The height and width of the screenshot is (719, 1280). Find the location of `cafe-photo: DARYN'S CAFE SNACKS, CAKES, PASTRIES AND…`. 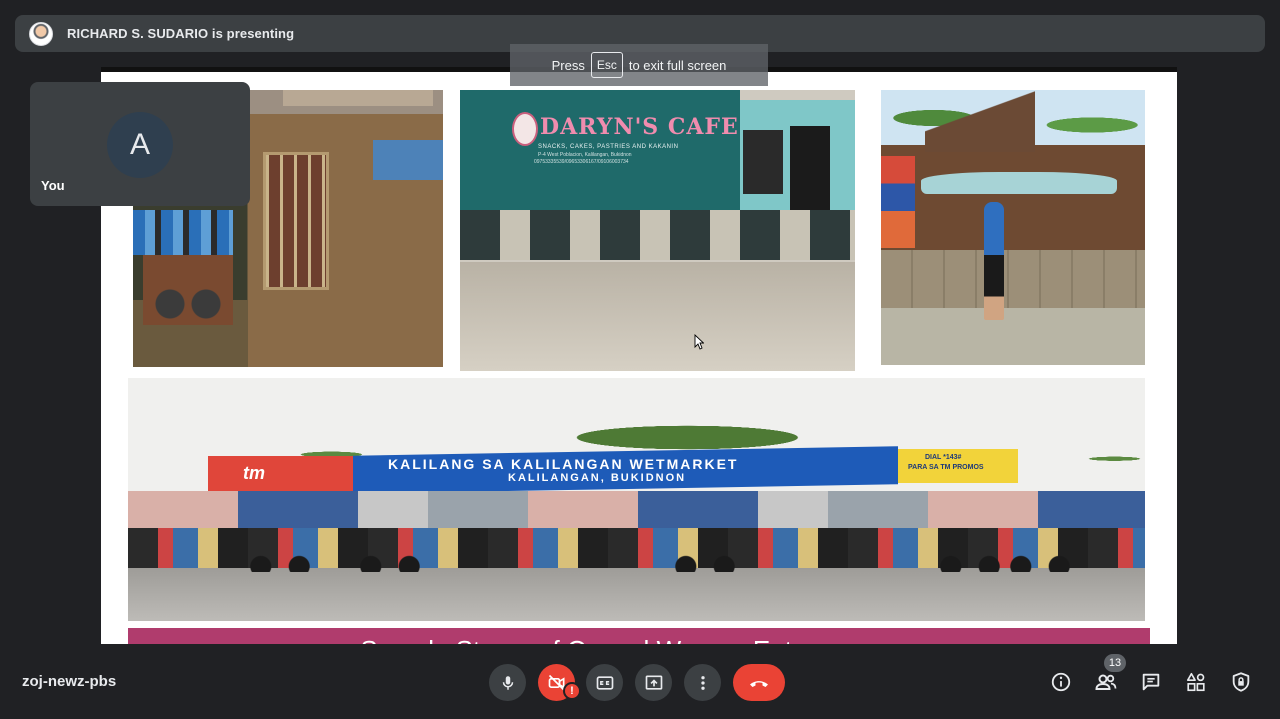

cafe-photo: DARYN'S CAFE SNACKS, CAKES, PASTRIES AND… is located at coordinates (657, 230).